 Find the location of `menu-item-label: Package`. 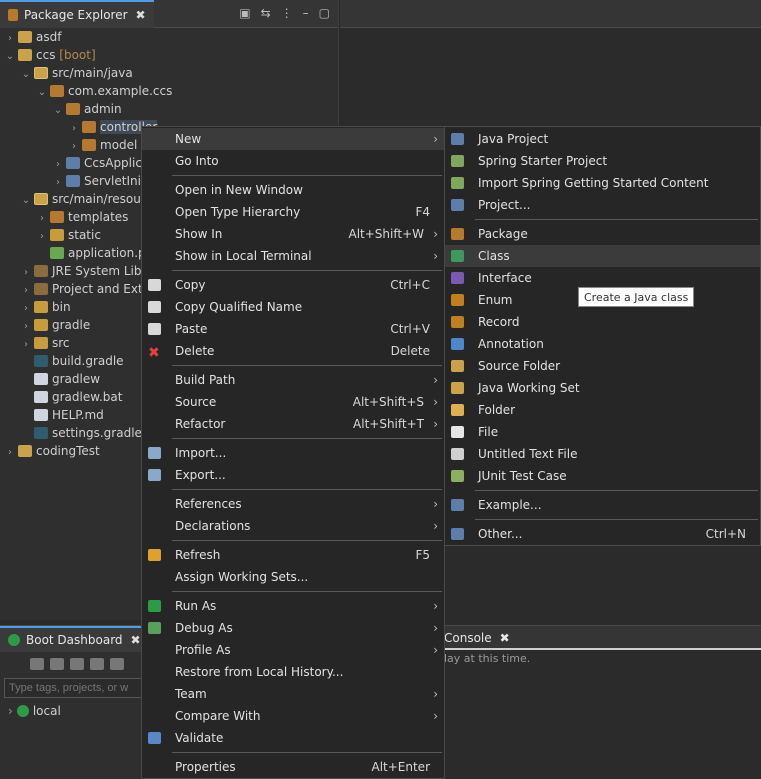

menu-item-label: Package is located at coordinates (503, 234).